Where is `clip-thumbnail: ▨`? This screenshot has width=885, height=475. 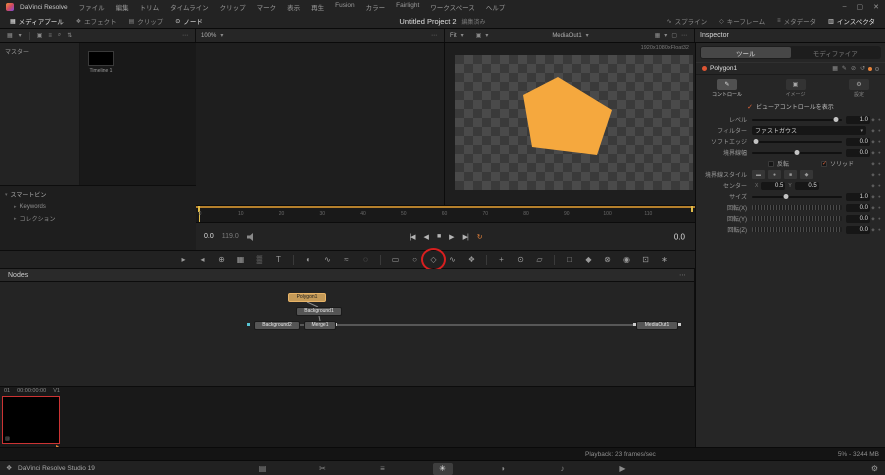
clip-thumbnail: ▨ is located at coordinates (31, 420).